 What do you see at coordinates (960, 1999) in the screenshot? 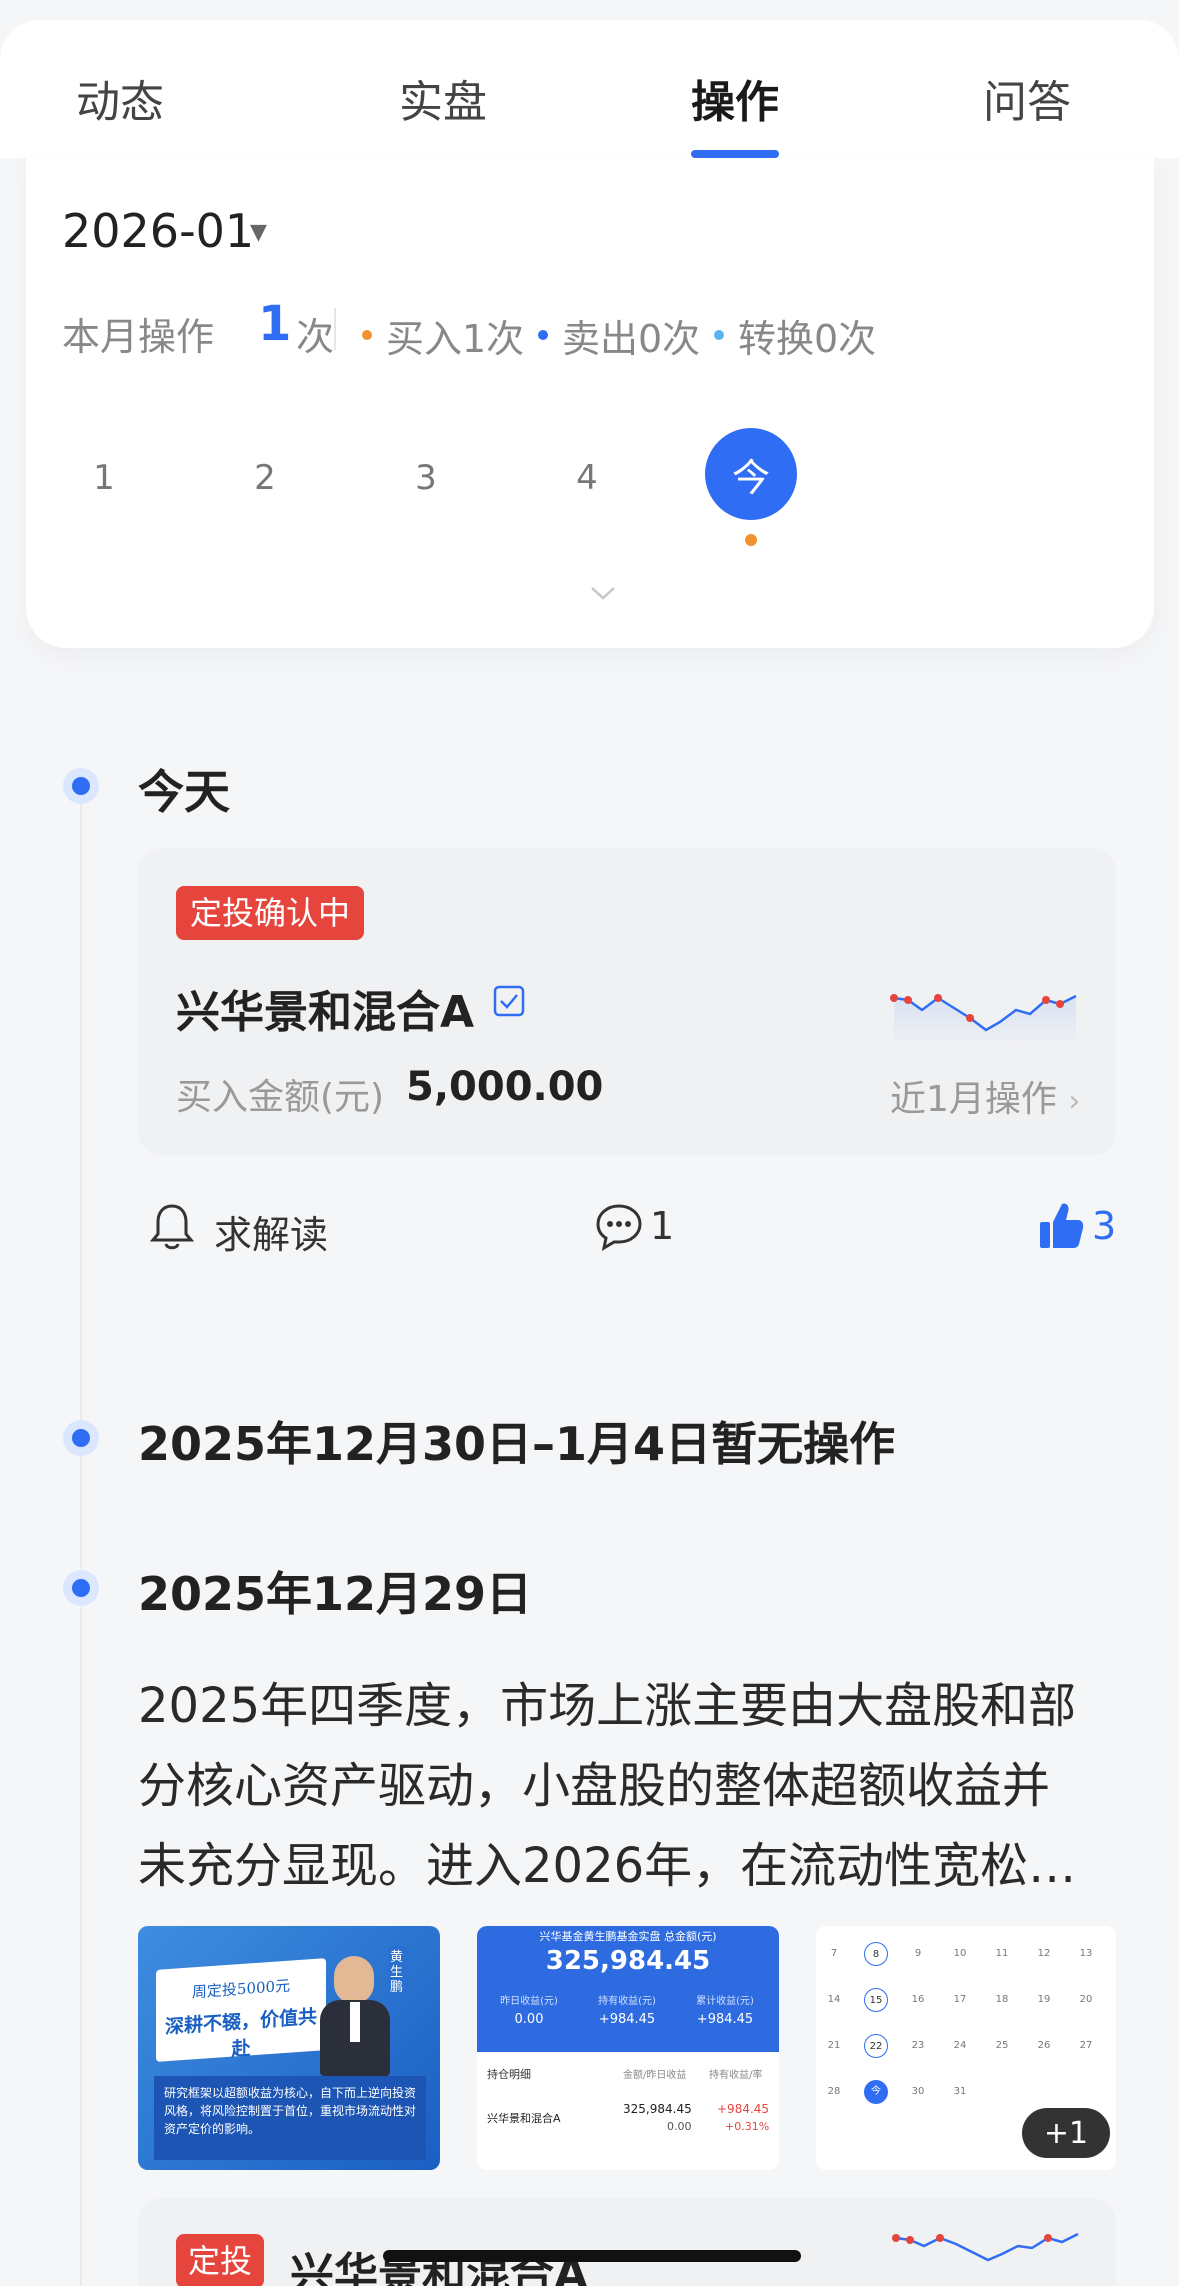
I see `calendar-thumb-day: 17` at bounding box center [960, 1999].